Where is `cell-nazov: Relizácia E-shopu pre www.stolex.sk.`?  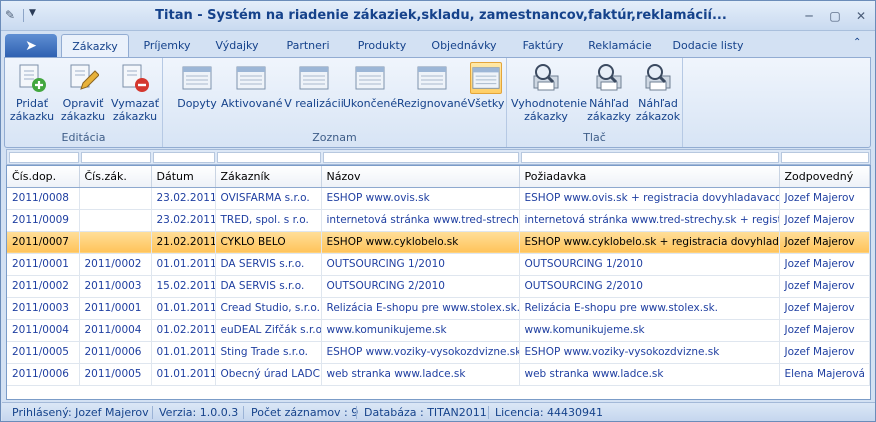
cell-nazov: Relizácia E-shopu pre www.stolex.sk. is located at coordinates (420, 308).